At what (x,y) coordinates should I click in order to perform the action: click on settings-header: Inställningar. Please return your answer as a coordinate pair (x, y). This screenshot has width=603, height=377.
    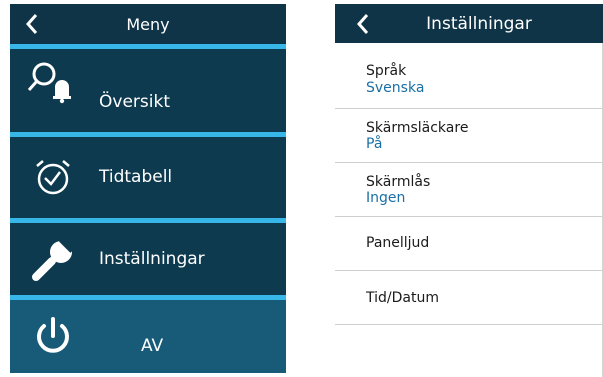
    Looking at the image, I should click on (469, 23).